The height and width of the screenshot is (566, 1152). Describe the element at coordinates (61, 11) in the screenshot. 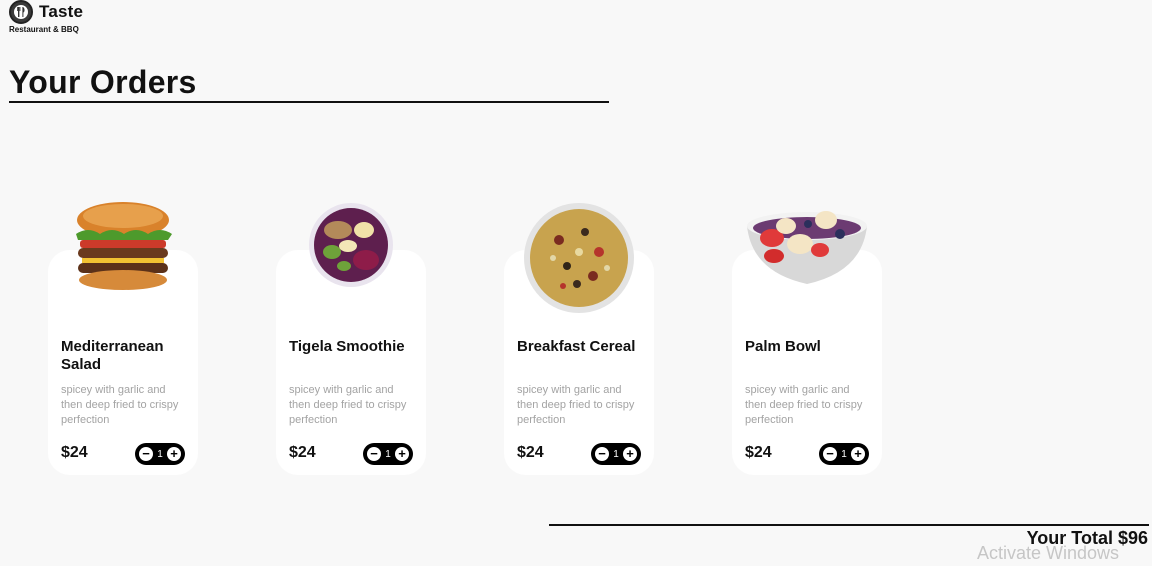

I see `brand-name: Taste` at that location.